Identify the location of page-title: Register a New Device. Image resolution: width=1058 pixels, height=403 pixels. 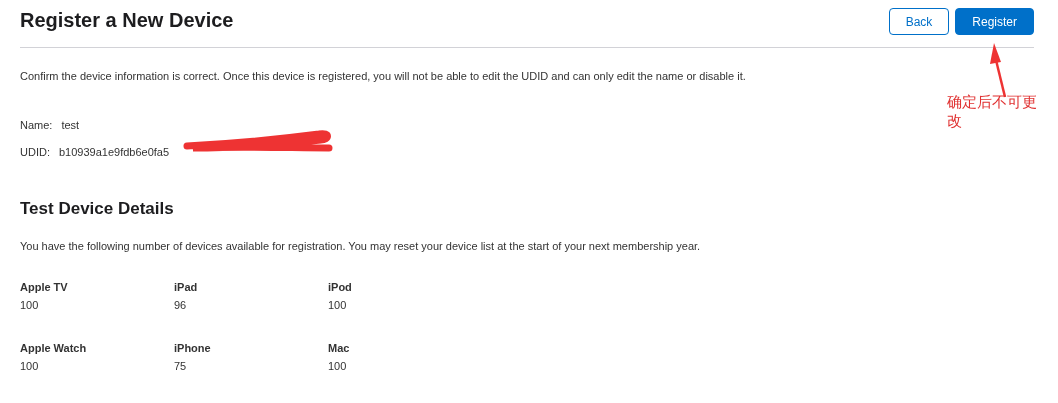
(127, 20).